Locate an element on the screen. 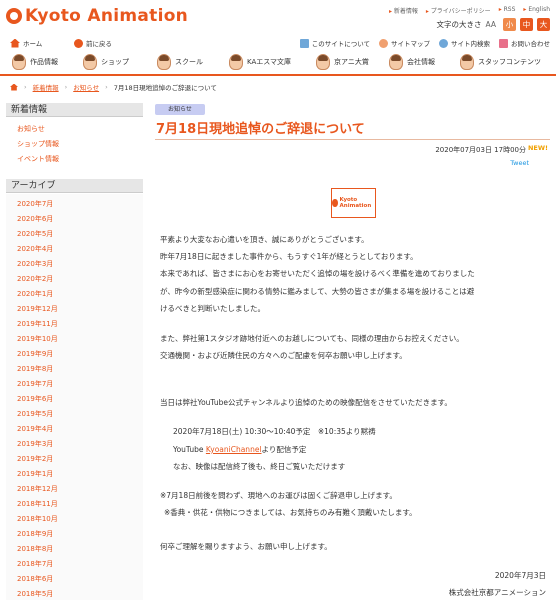 This screenshot has height=600, width=556. archive-link: 2020年3月 is located at coordinates (35, 264).